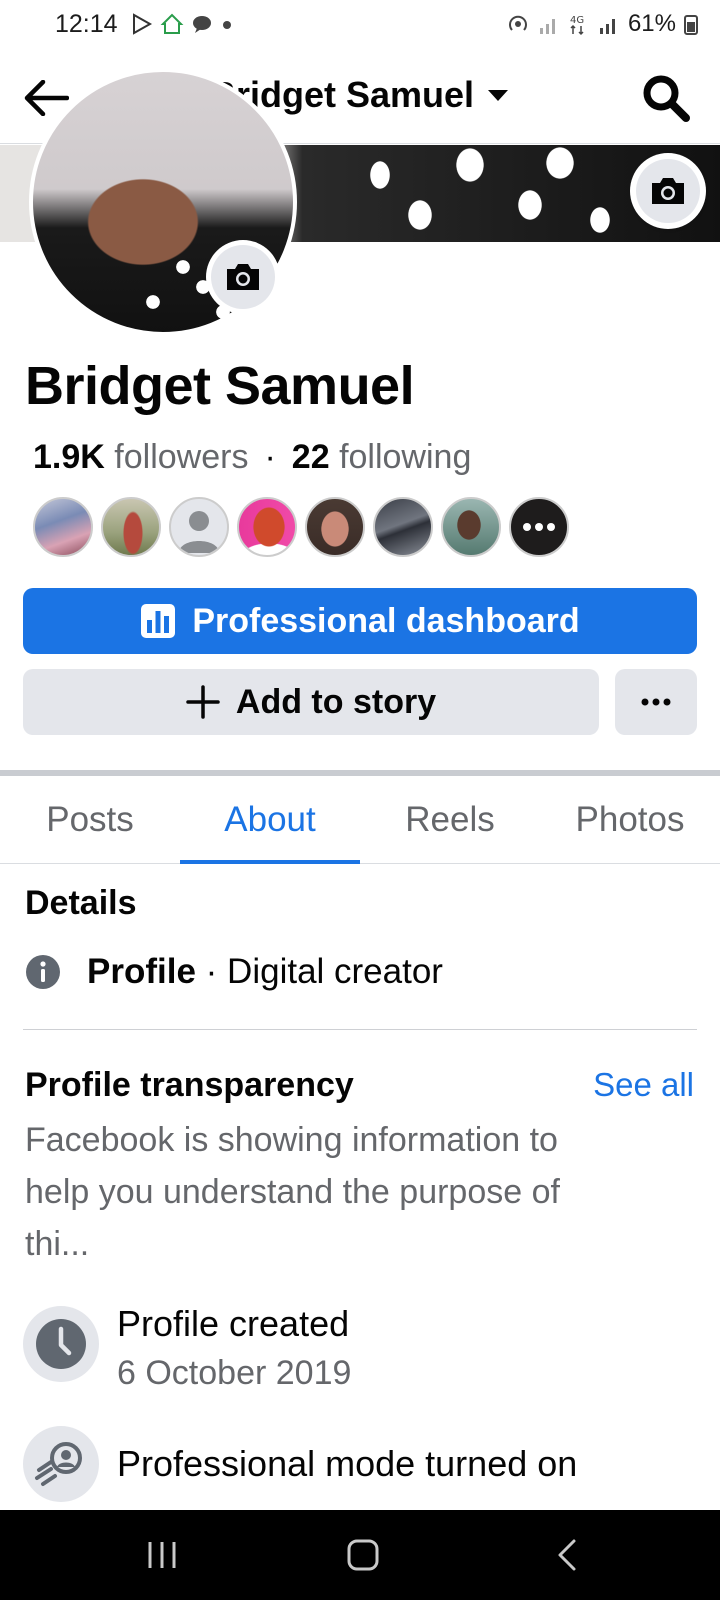  I want to click on professional-mode-icon-wrap, so click(61, 1464).